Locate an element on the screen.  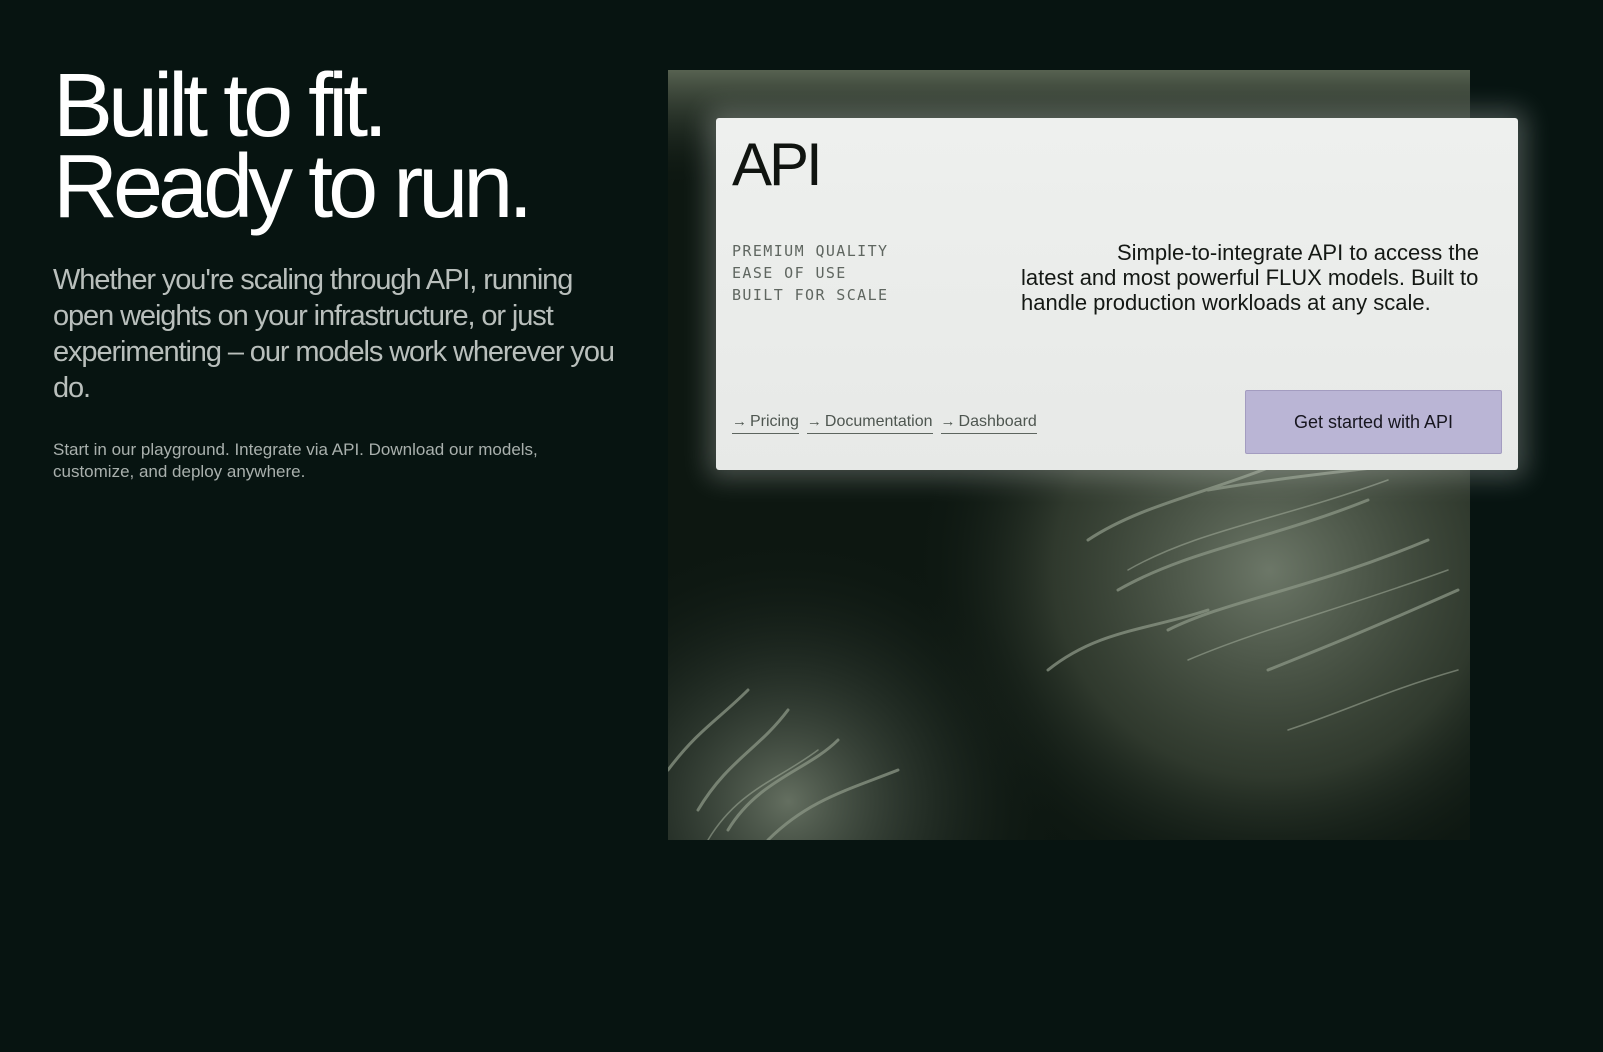
hero-headline: Built to fit. Ready to run. is located at coordinates (343, 146).